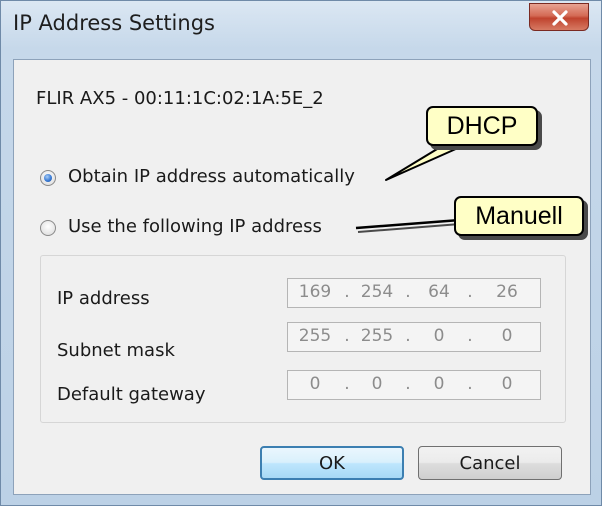  What do you see at coordinates (416, 186) in the screenshot?
I see `callout-pointers` at bounding box center [416, 186].